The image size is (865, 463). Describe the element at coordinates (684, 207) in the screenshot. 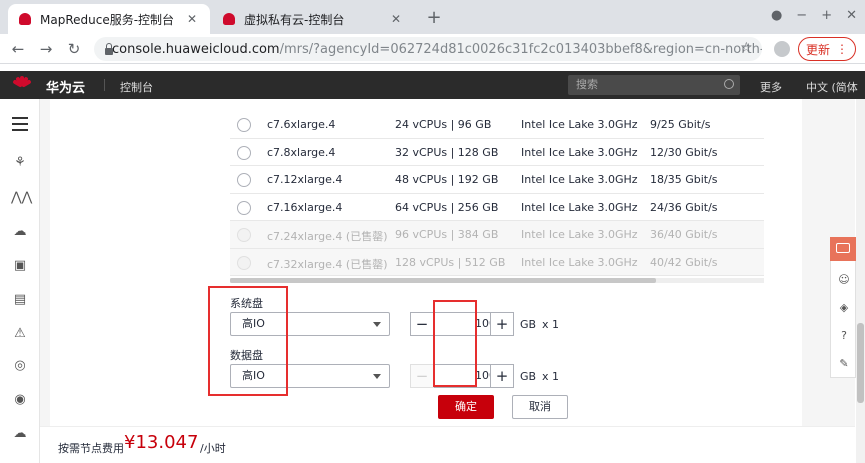

I see `flavor-bandwidth: 24/36 Gbit/s` at that location.